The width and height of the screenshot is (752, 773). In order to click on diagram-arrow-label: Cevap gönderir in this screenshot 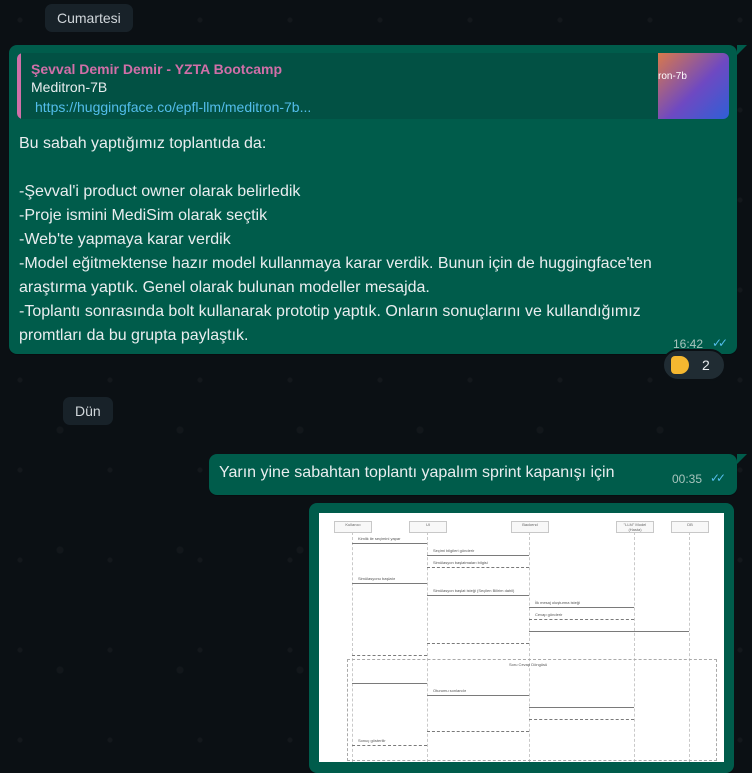, I will do `click(549, 614)`.